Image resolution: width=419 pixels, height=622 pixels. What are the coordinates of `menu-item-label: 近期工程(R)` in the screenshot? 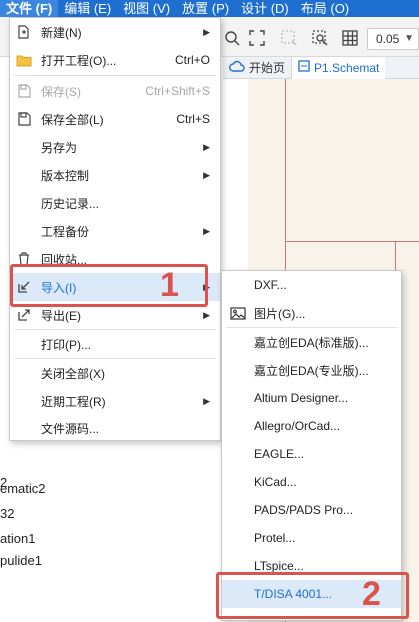 It's located at (73, 401).